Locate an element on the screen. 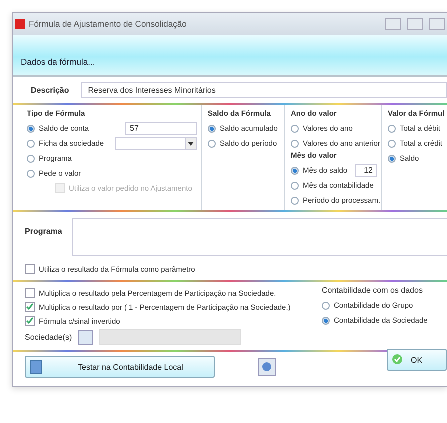 The image size is (447, 423). maximize-button is located at coordinates (415, 24).